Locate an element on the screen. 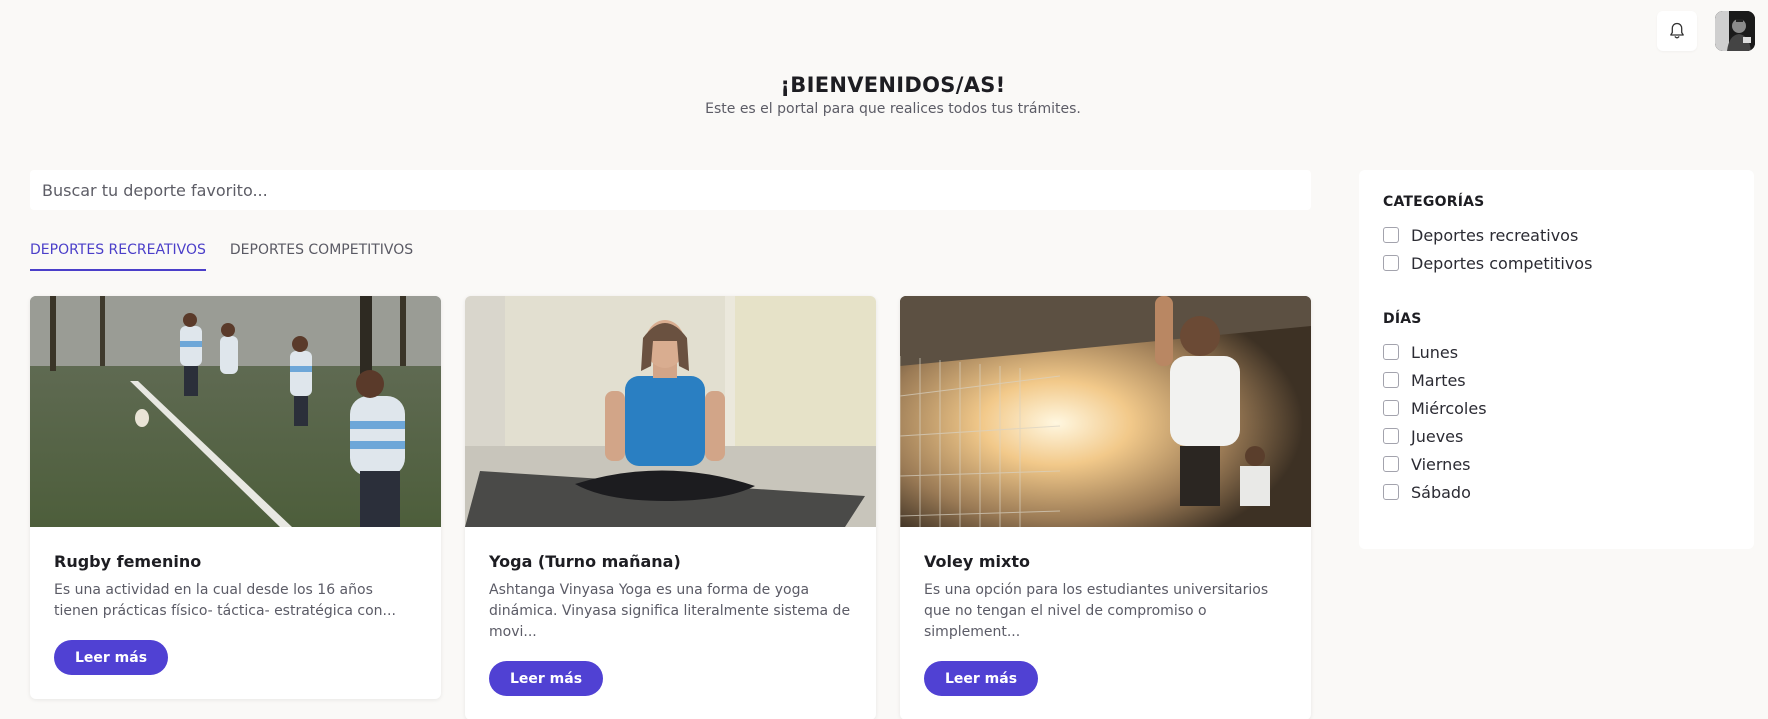  filter-option-deportes-competitivos: Deportes competitivos is located at coordinates (1556, 263).